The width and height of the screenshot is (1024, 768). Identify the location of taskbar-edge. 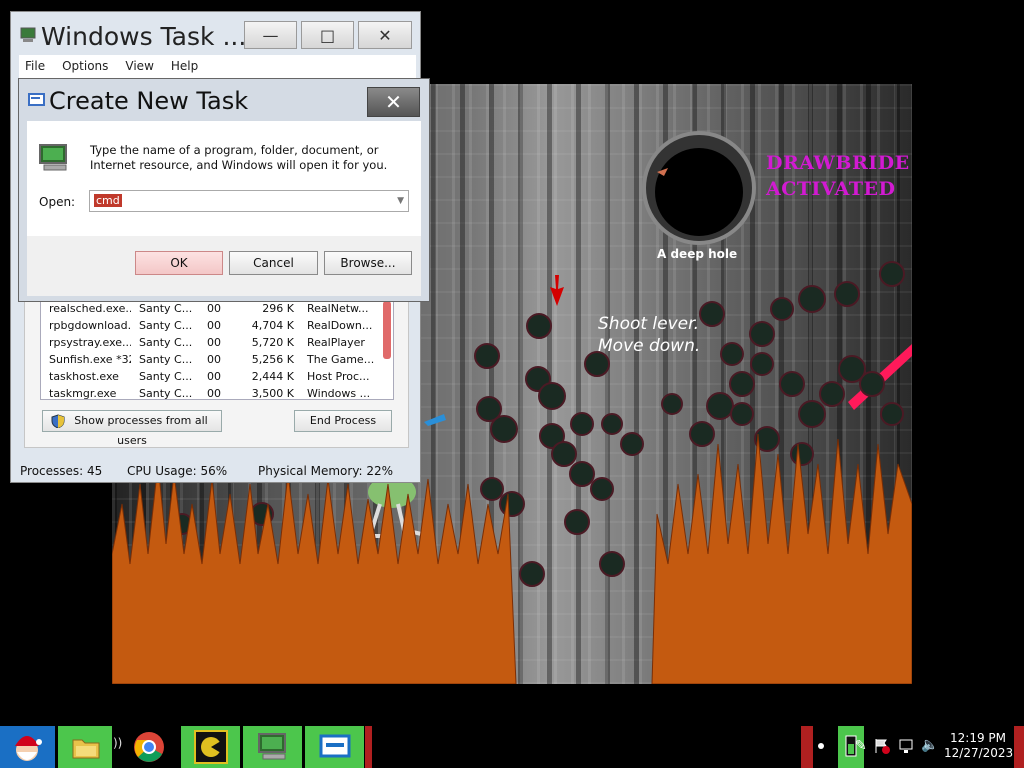
(368, 747).